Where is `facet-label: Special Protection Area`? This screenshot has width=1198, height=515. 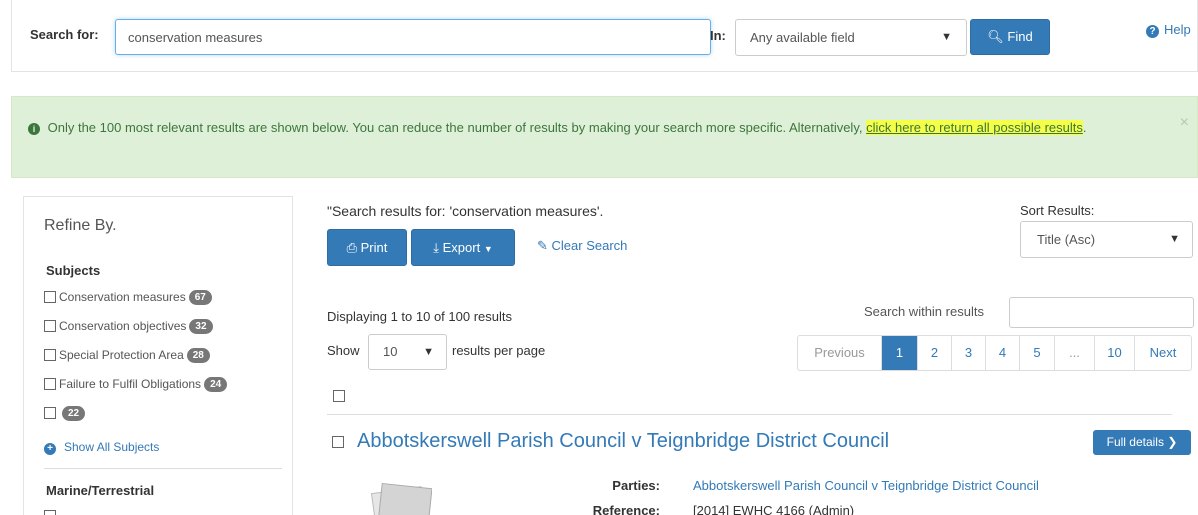
facet-label: Special Protection Area is located at coordinates (121, 355).